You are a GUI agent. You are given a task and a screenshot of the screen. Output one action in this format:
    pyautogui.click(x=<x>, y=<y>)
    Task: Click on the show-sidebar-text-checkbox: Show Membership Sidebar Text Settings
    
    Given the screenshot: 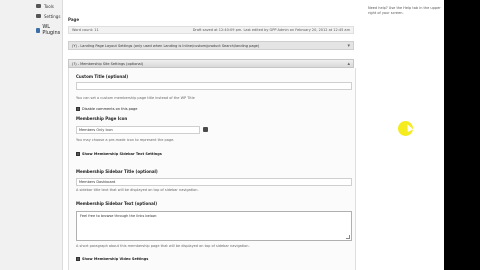 What is the action you would take?
    pyautogui.click(x=119, y=154)
    